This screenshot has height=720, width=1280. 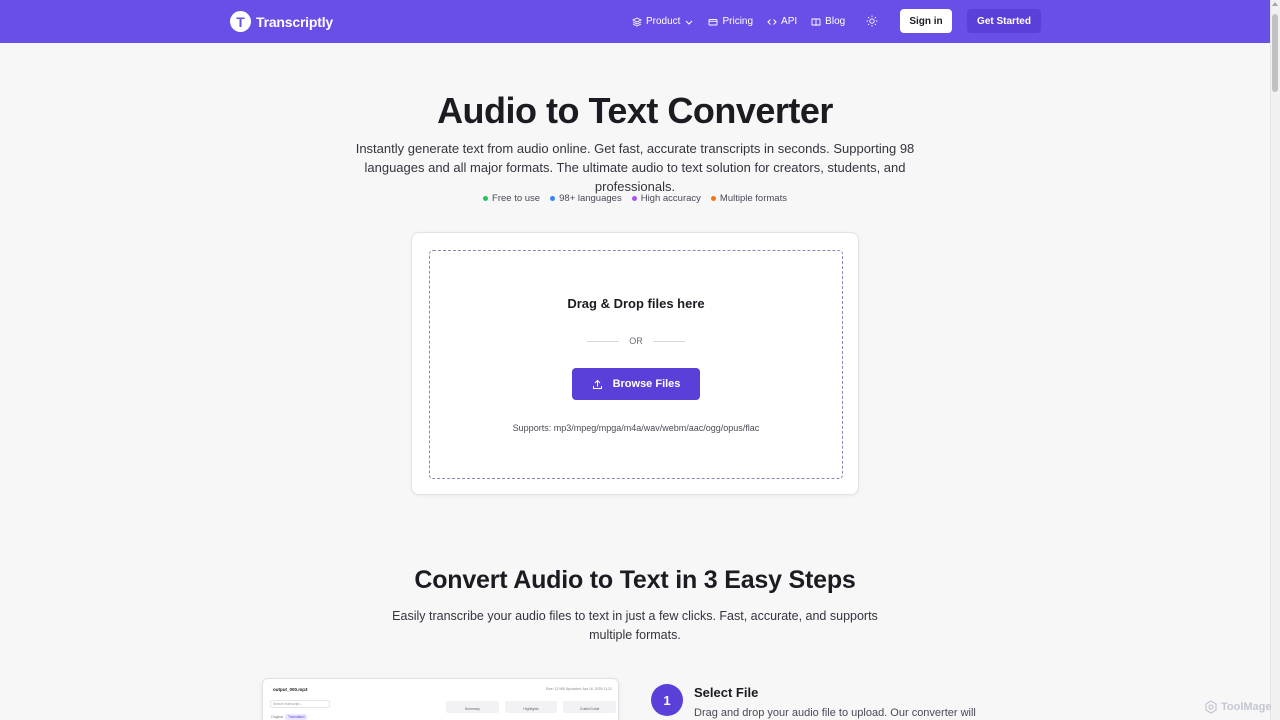 I want to click on blue-dot-icon, so click(x=553, y=198).